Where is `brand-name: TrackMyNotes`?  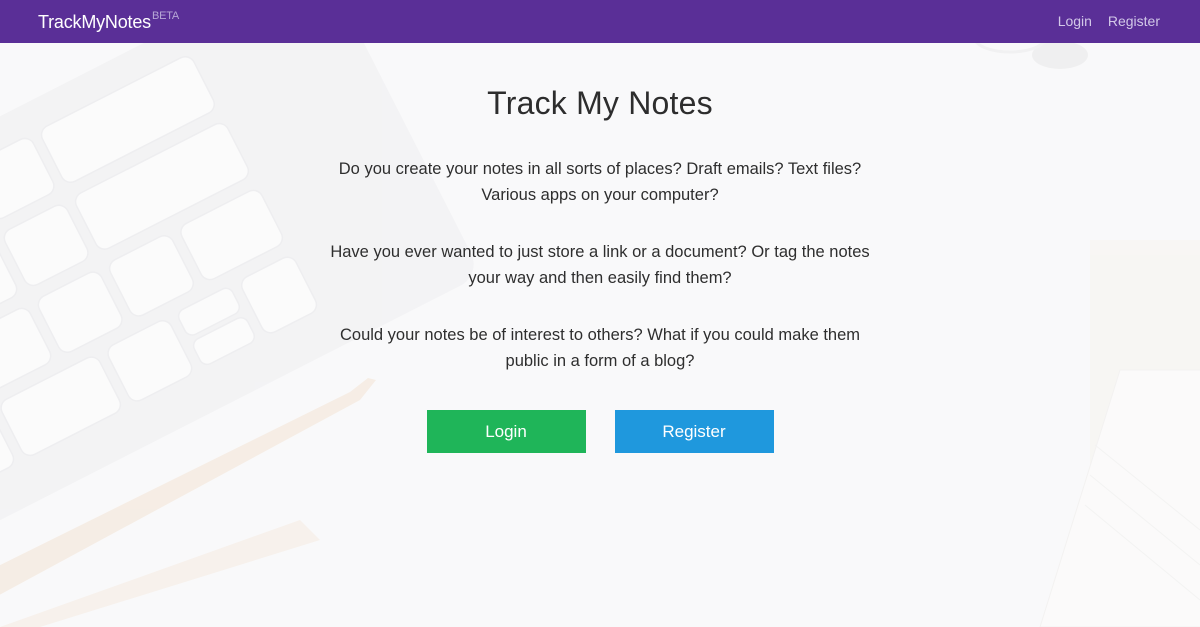 brand-name: TrackMyNotes is located at coordinates (94, 22).